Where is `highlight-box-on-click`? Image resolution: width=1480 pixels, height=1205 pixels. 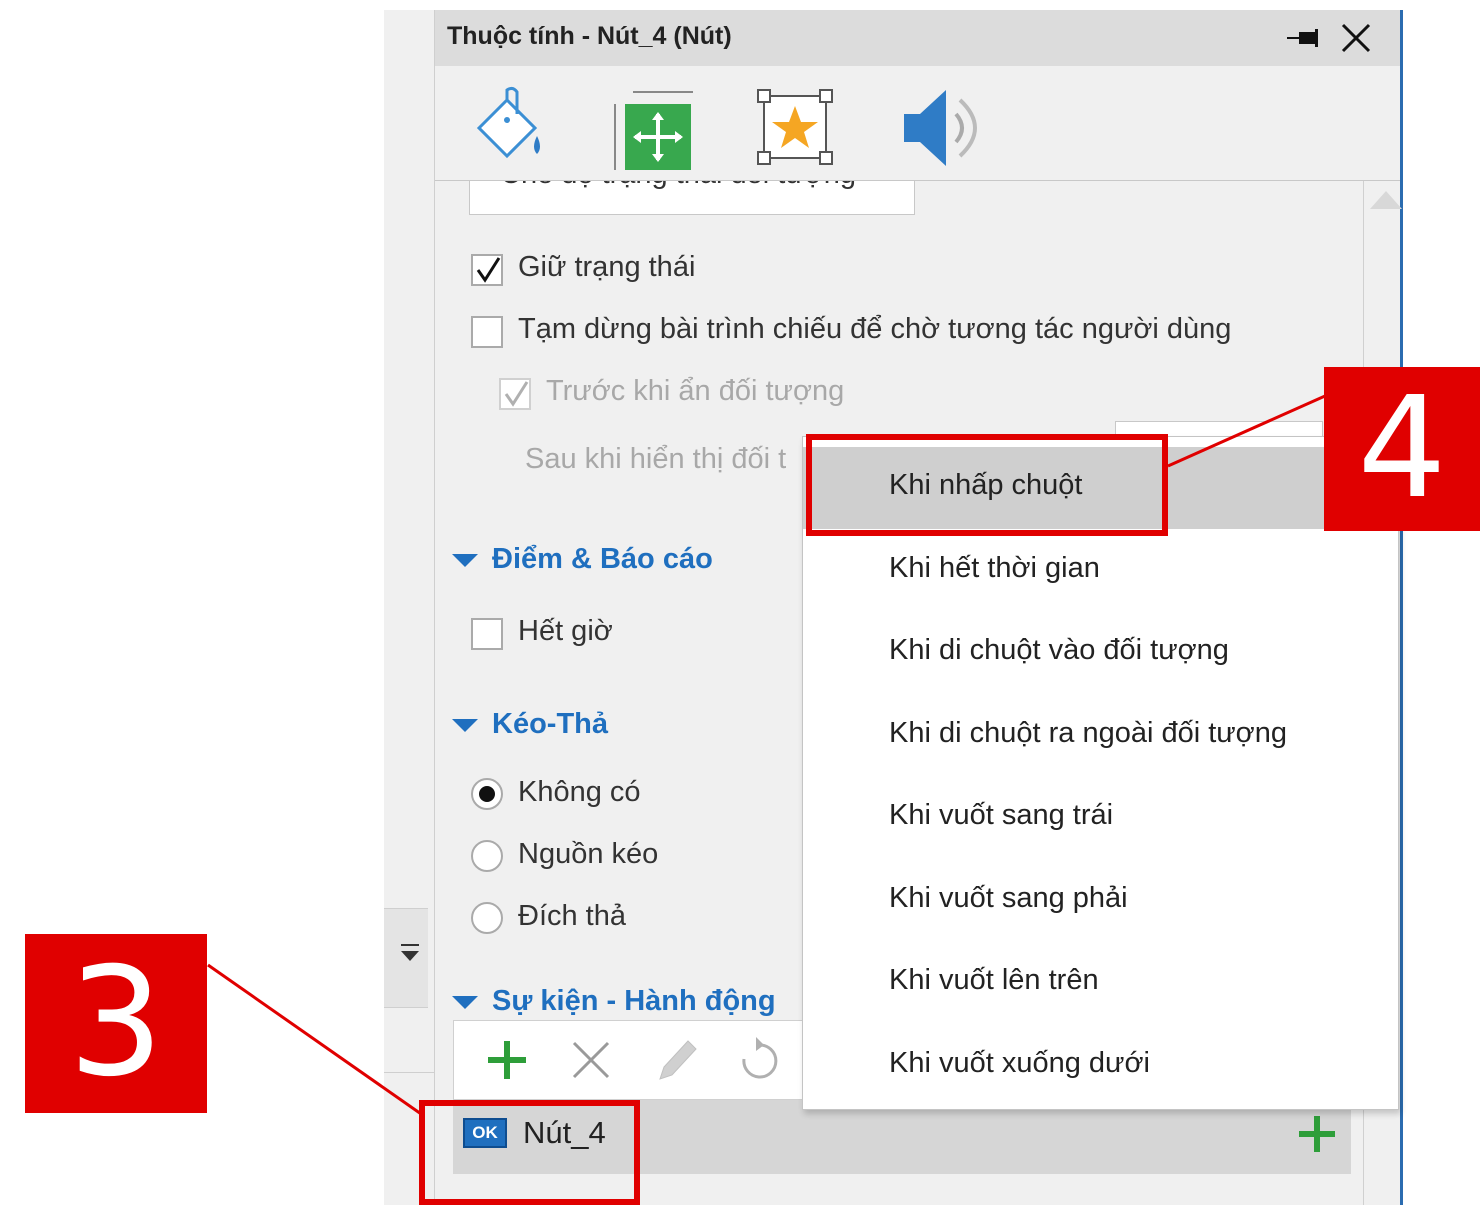 highlight-box-on-click is located at coordinates (987, 485).